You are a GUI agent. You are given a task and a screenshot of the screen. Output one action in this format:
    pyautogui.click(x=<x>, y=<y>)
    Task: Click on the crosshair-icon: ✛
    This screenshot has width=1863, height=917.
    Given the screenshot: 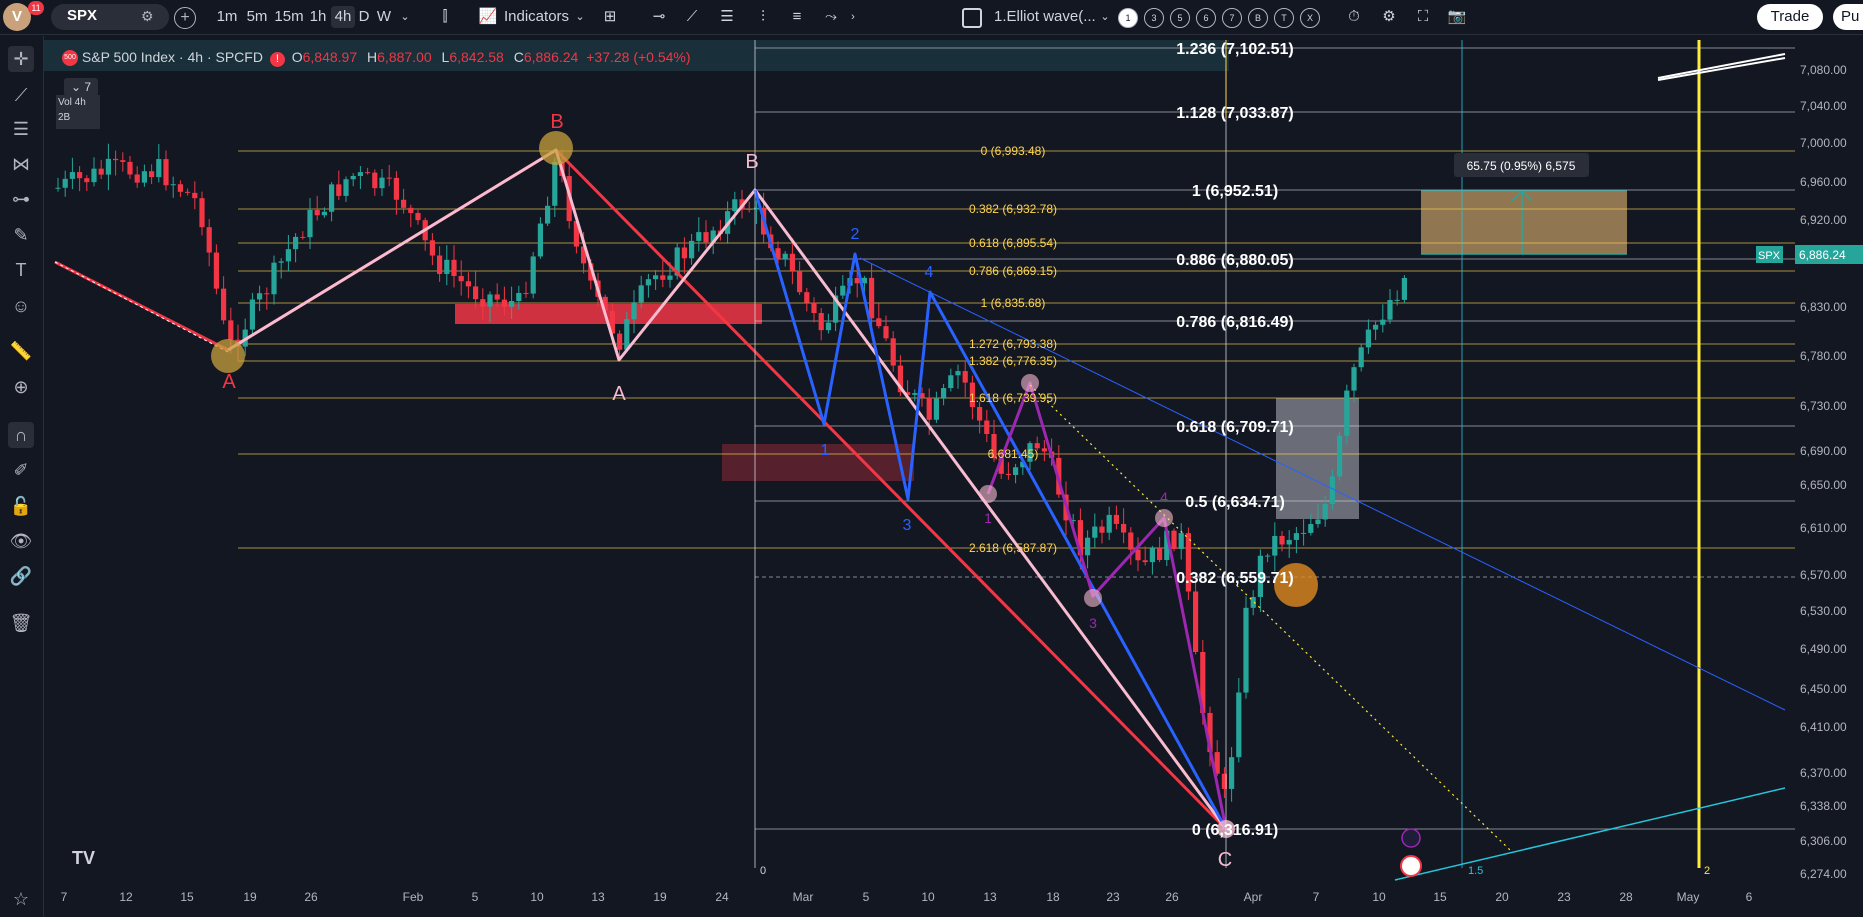 What is the action you would take?
    pyautogui.click(x=21, y=59)
    